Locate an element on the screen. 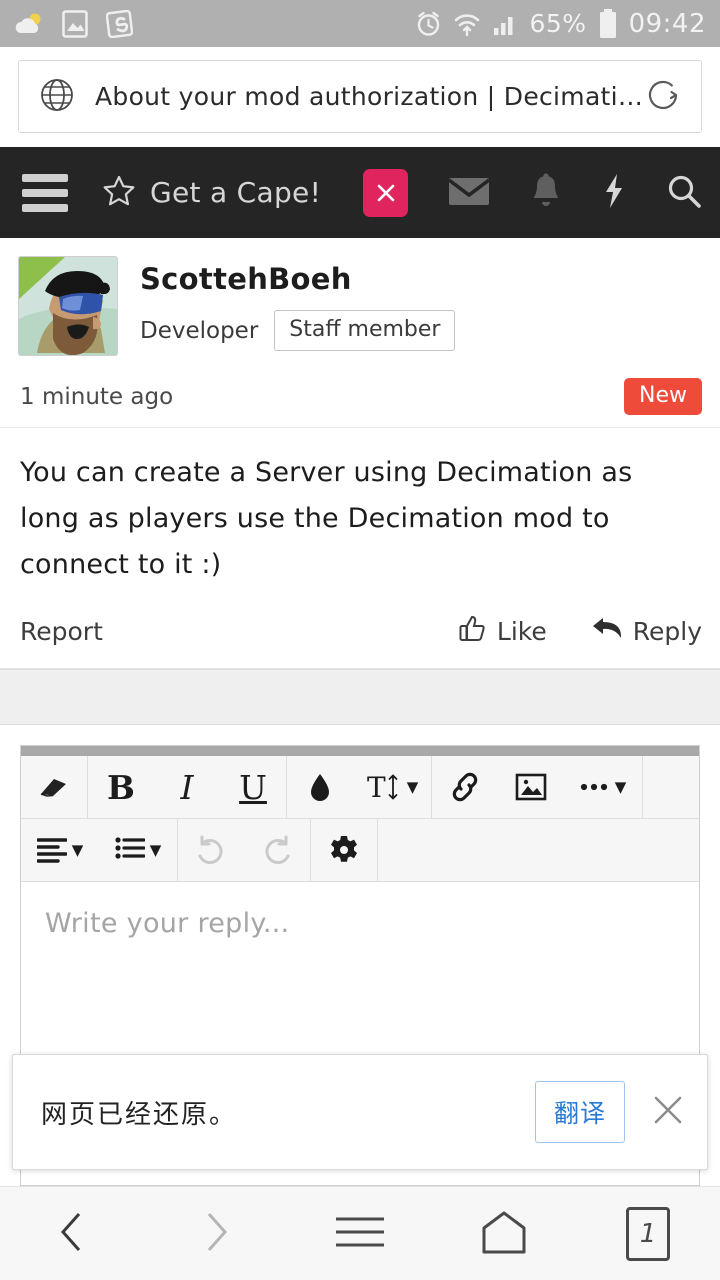 Image resolution: width=720 pixels, height=1280 pixels. get-a-cape-link: Get a Cape! is located at coordinates (211, 193).